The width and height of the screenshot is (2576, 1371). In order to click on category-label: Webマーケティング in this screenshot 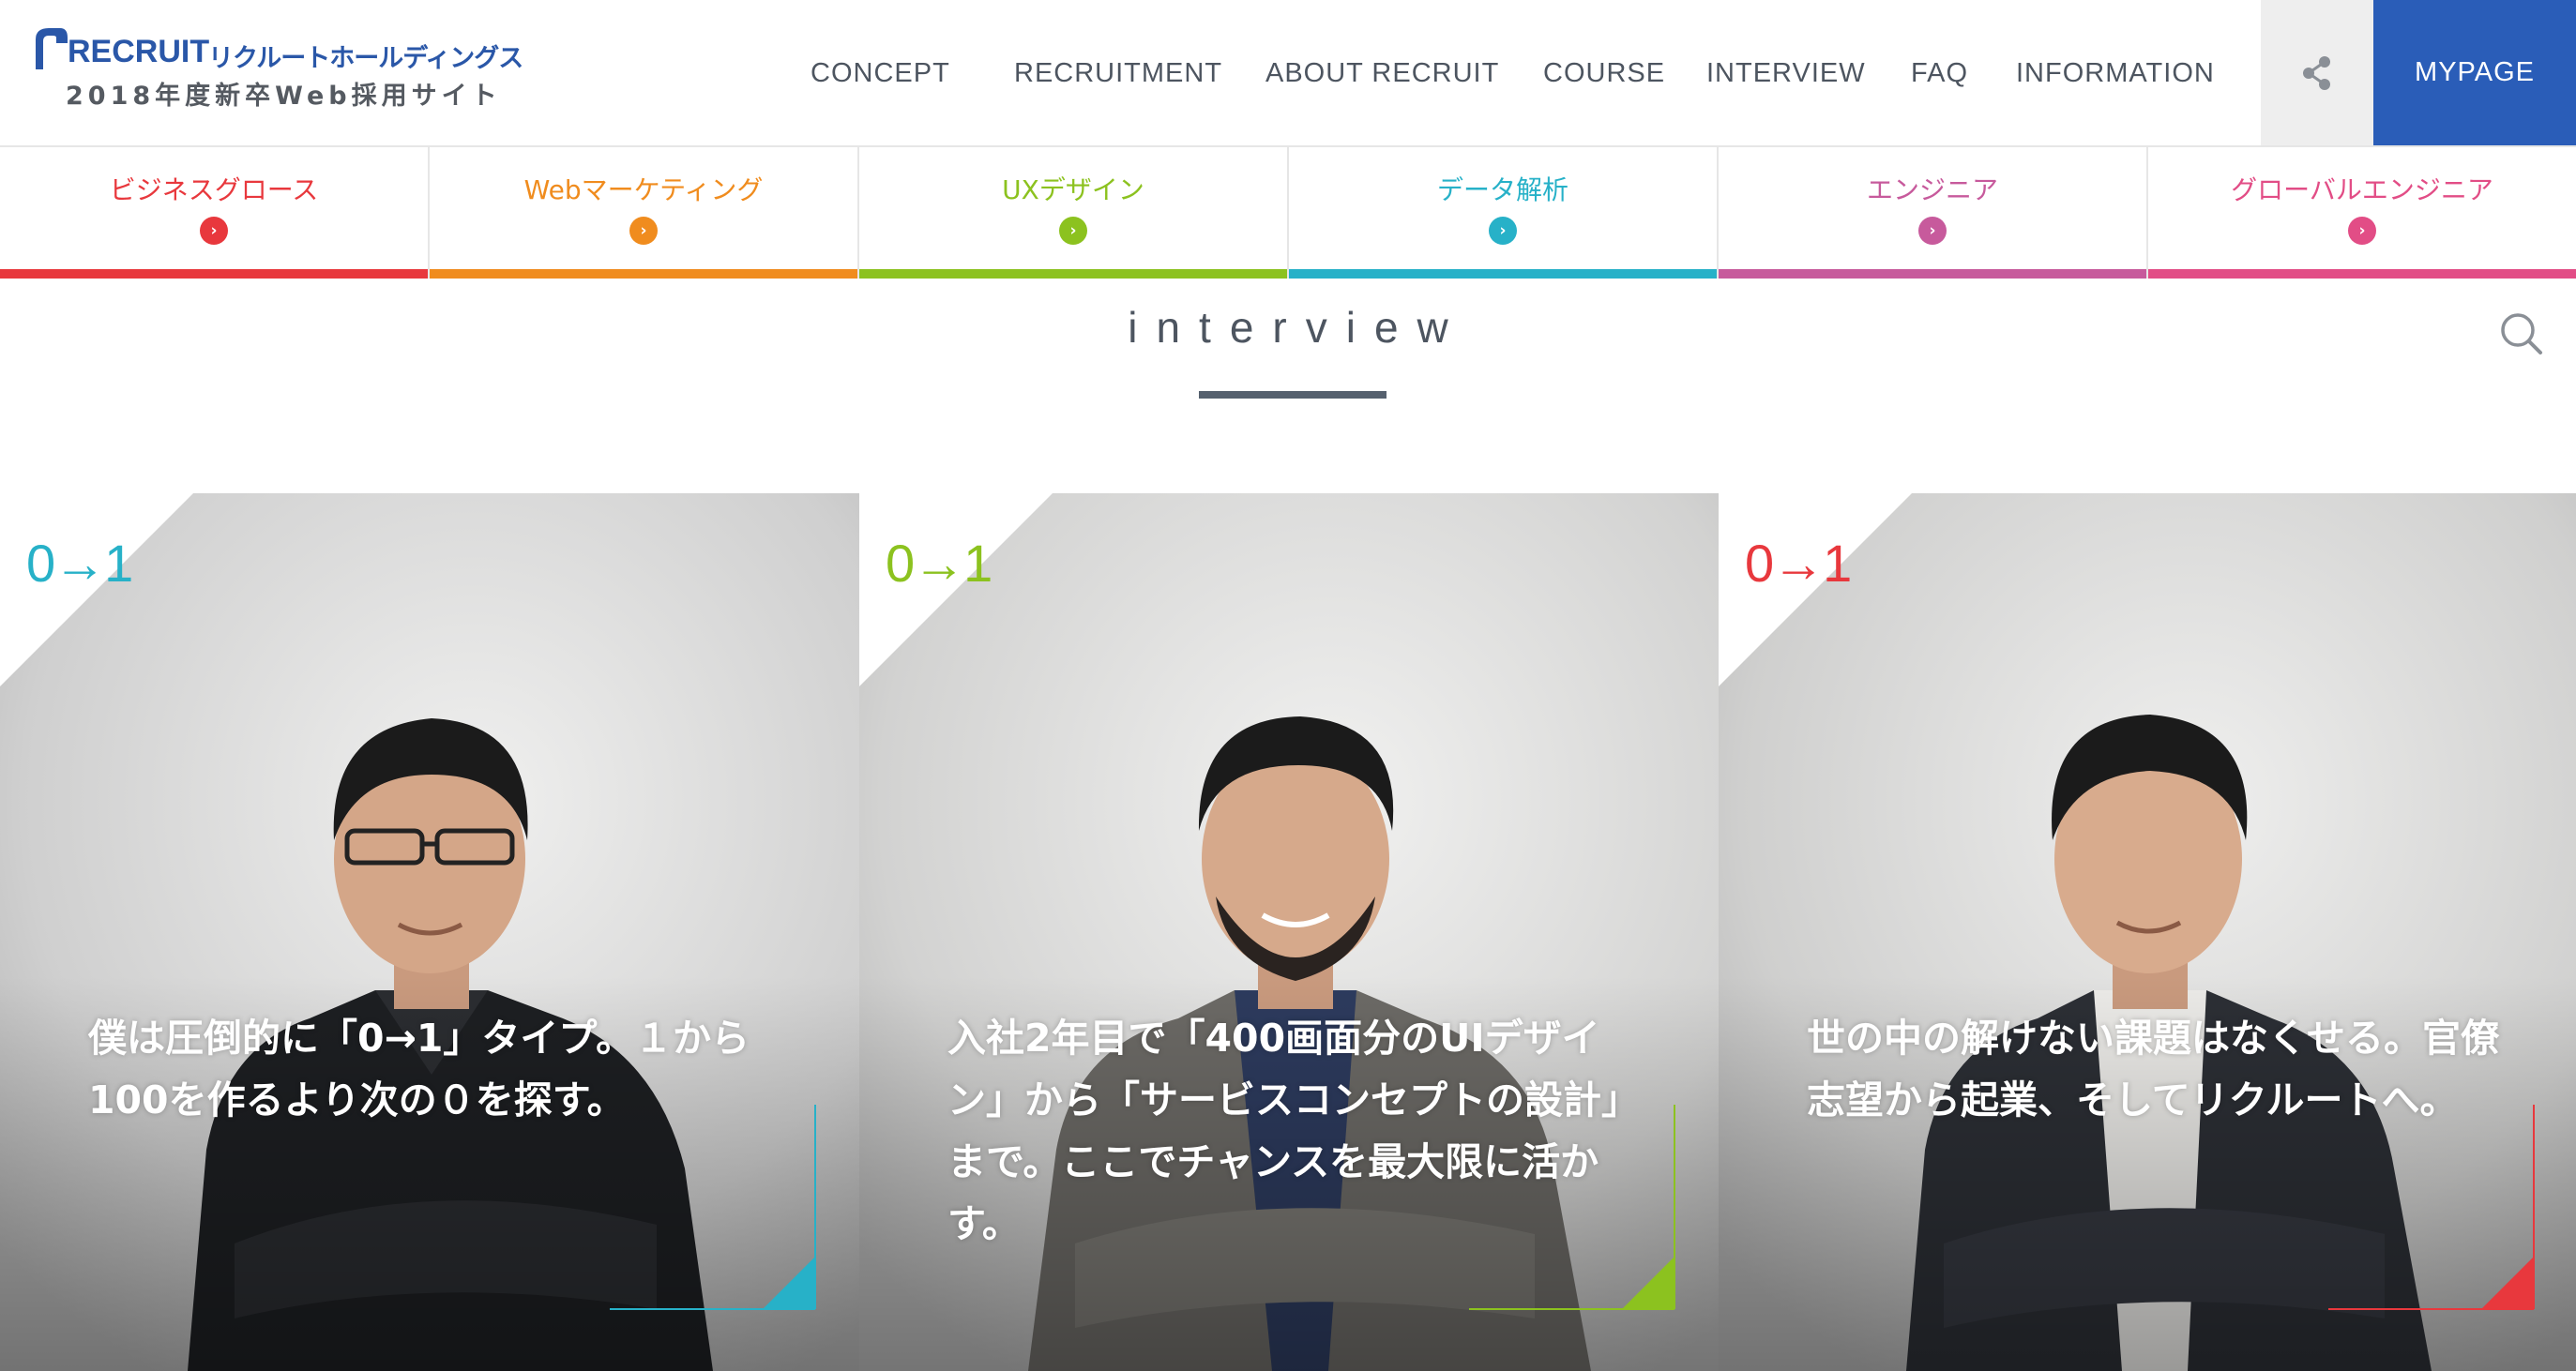, I will do `click(644, 189)`.